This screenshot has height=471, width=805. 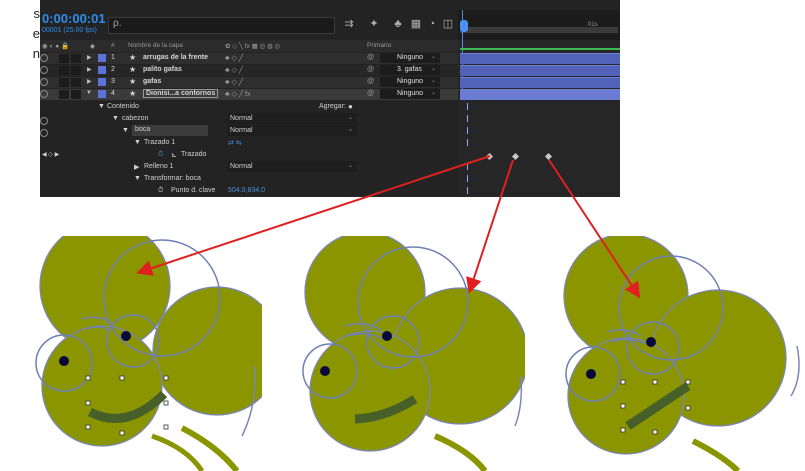 I want to click on group-label-selected: boca, so click(x=170, y=130).